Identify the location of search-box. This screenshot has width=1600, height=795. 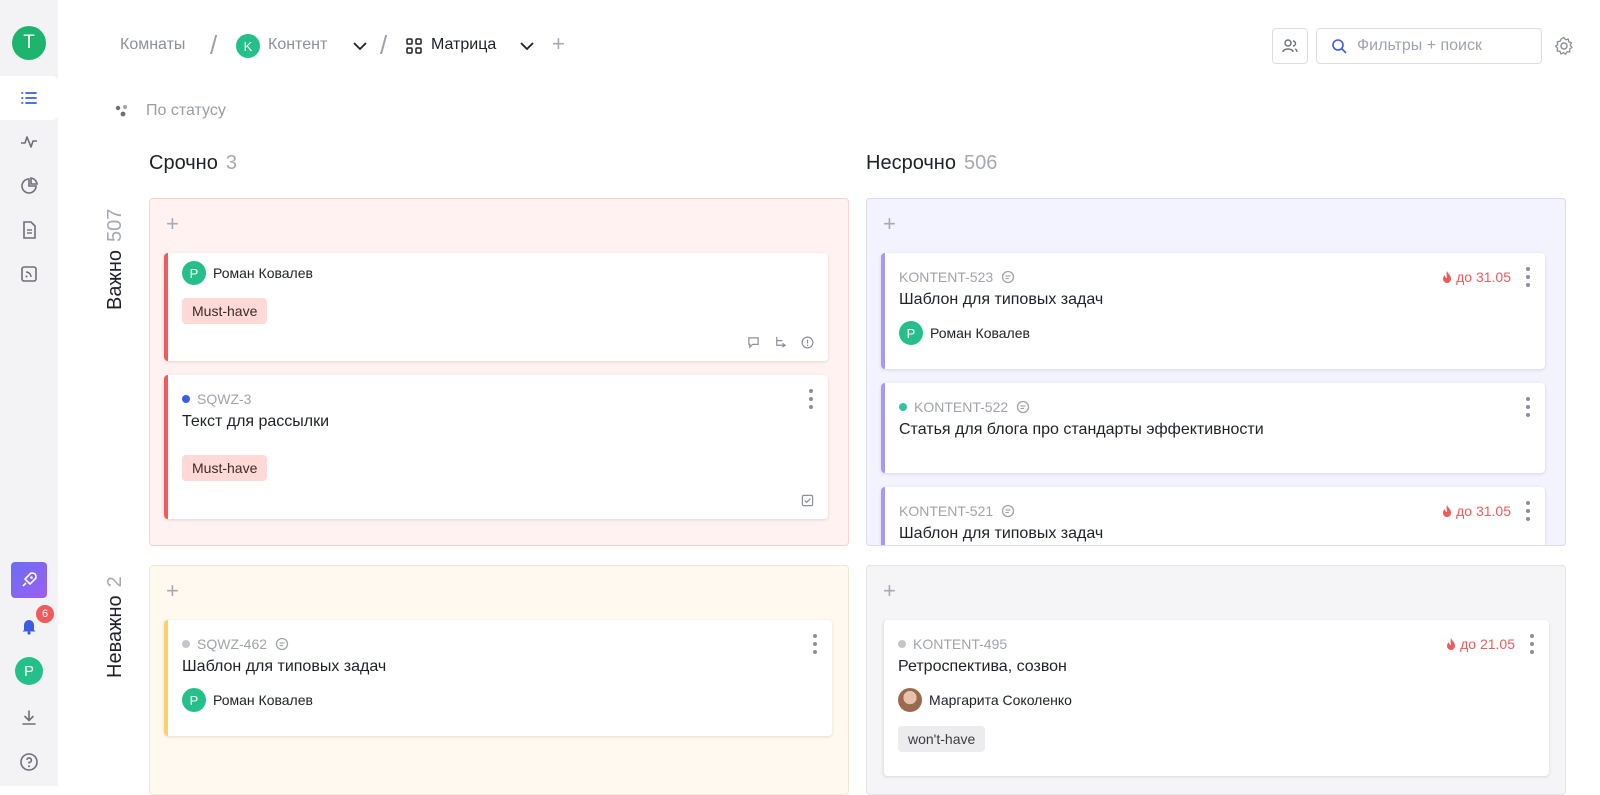
(1429, 46).